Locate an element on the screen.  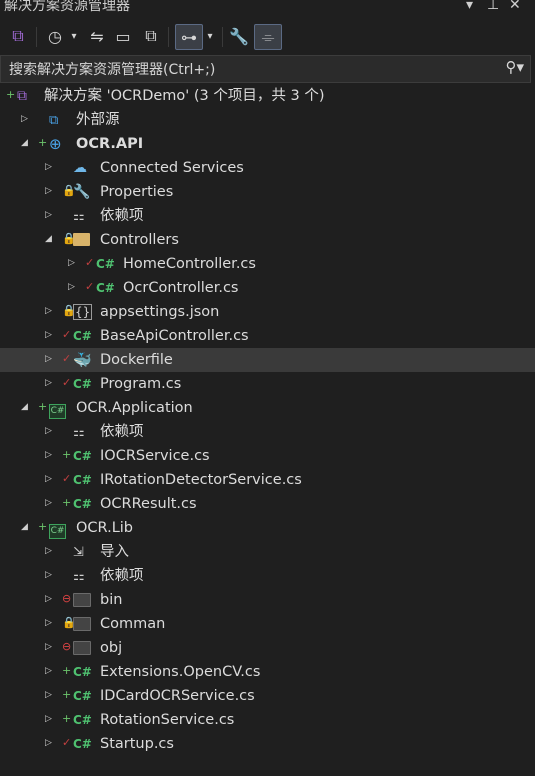
tree-item: ▷ ✓ C# OcrController.cs is located at coordinates (267, 288).